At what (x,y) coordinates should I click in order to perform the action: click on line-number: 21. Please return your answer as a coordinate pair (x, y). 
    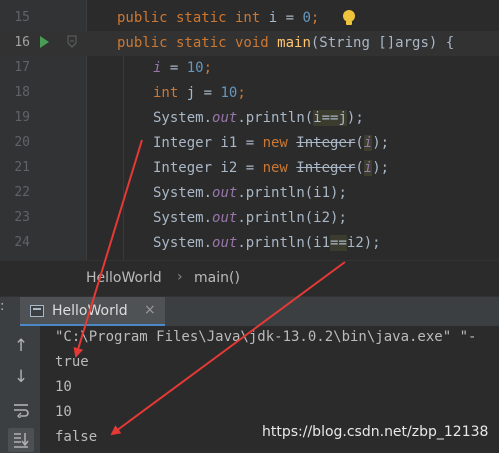
    Looking at the image, I should click on (22, 167).